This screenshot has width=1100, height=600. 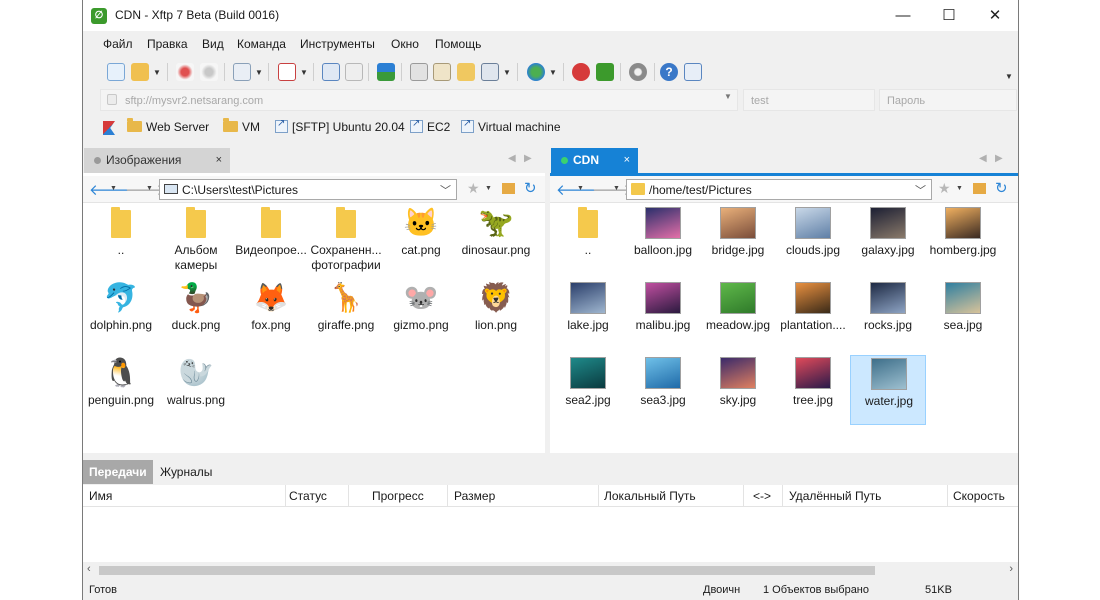 I want to click on back-dropdown-icon: ▼, so click(x=113, y=188).